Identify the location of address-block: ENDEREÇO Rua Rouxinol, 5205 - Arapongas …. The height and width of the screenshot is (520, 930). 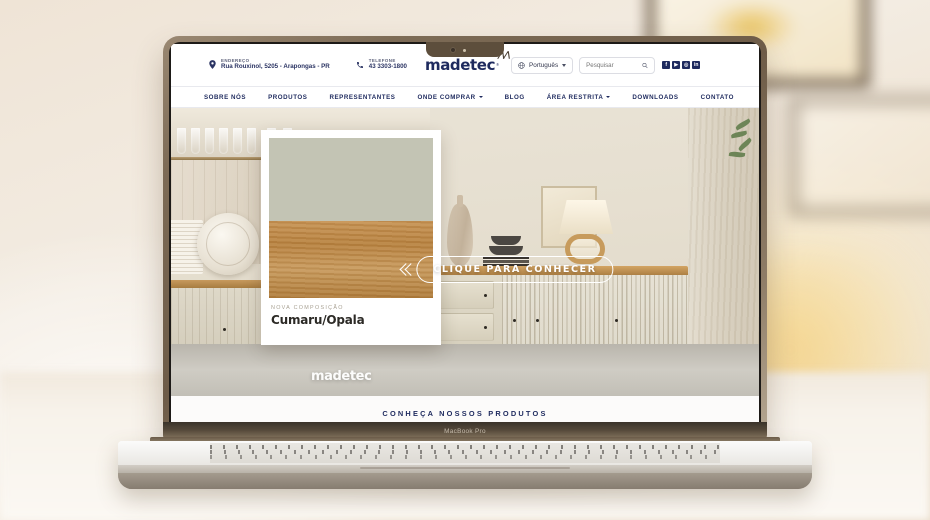
(269, 64).